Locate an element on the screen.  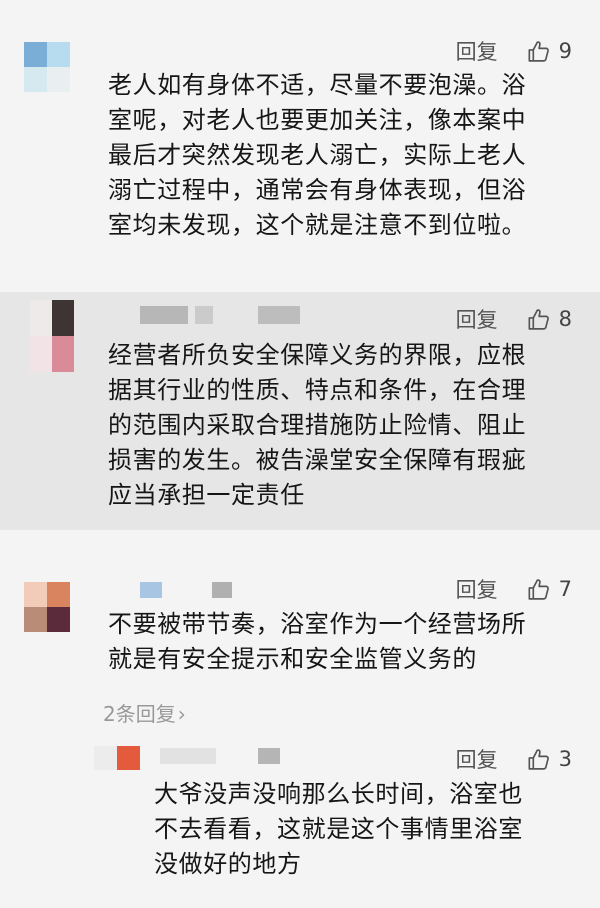
reply-actions: 回复 3 is located at coordinates (514, 759).